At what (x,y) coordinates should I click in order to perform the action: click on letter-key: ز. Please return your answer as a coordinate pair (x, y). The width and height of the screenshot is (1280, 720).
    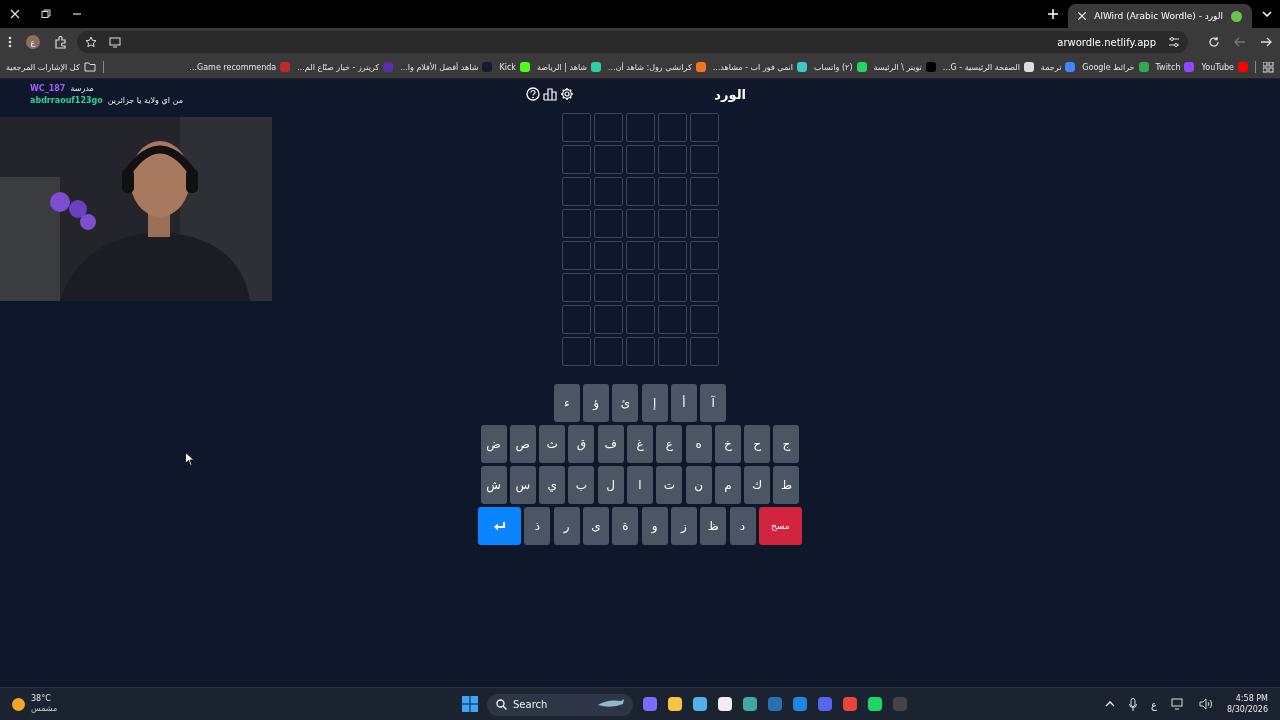
    Looking at the image, I should click on (683, 526).